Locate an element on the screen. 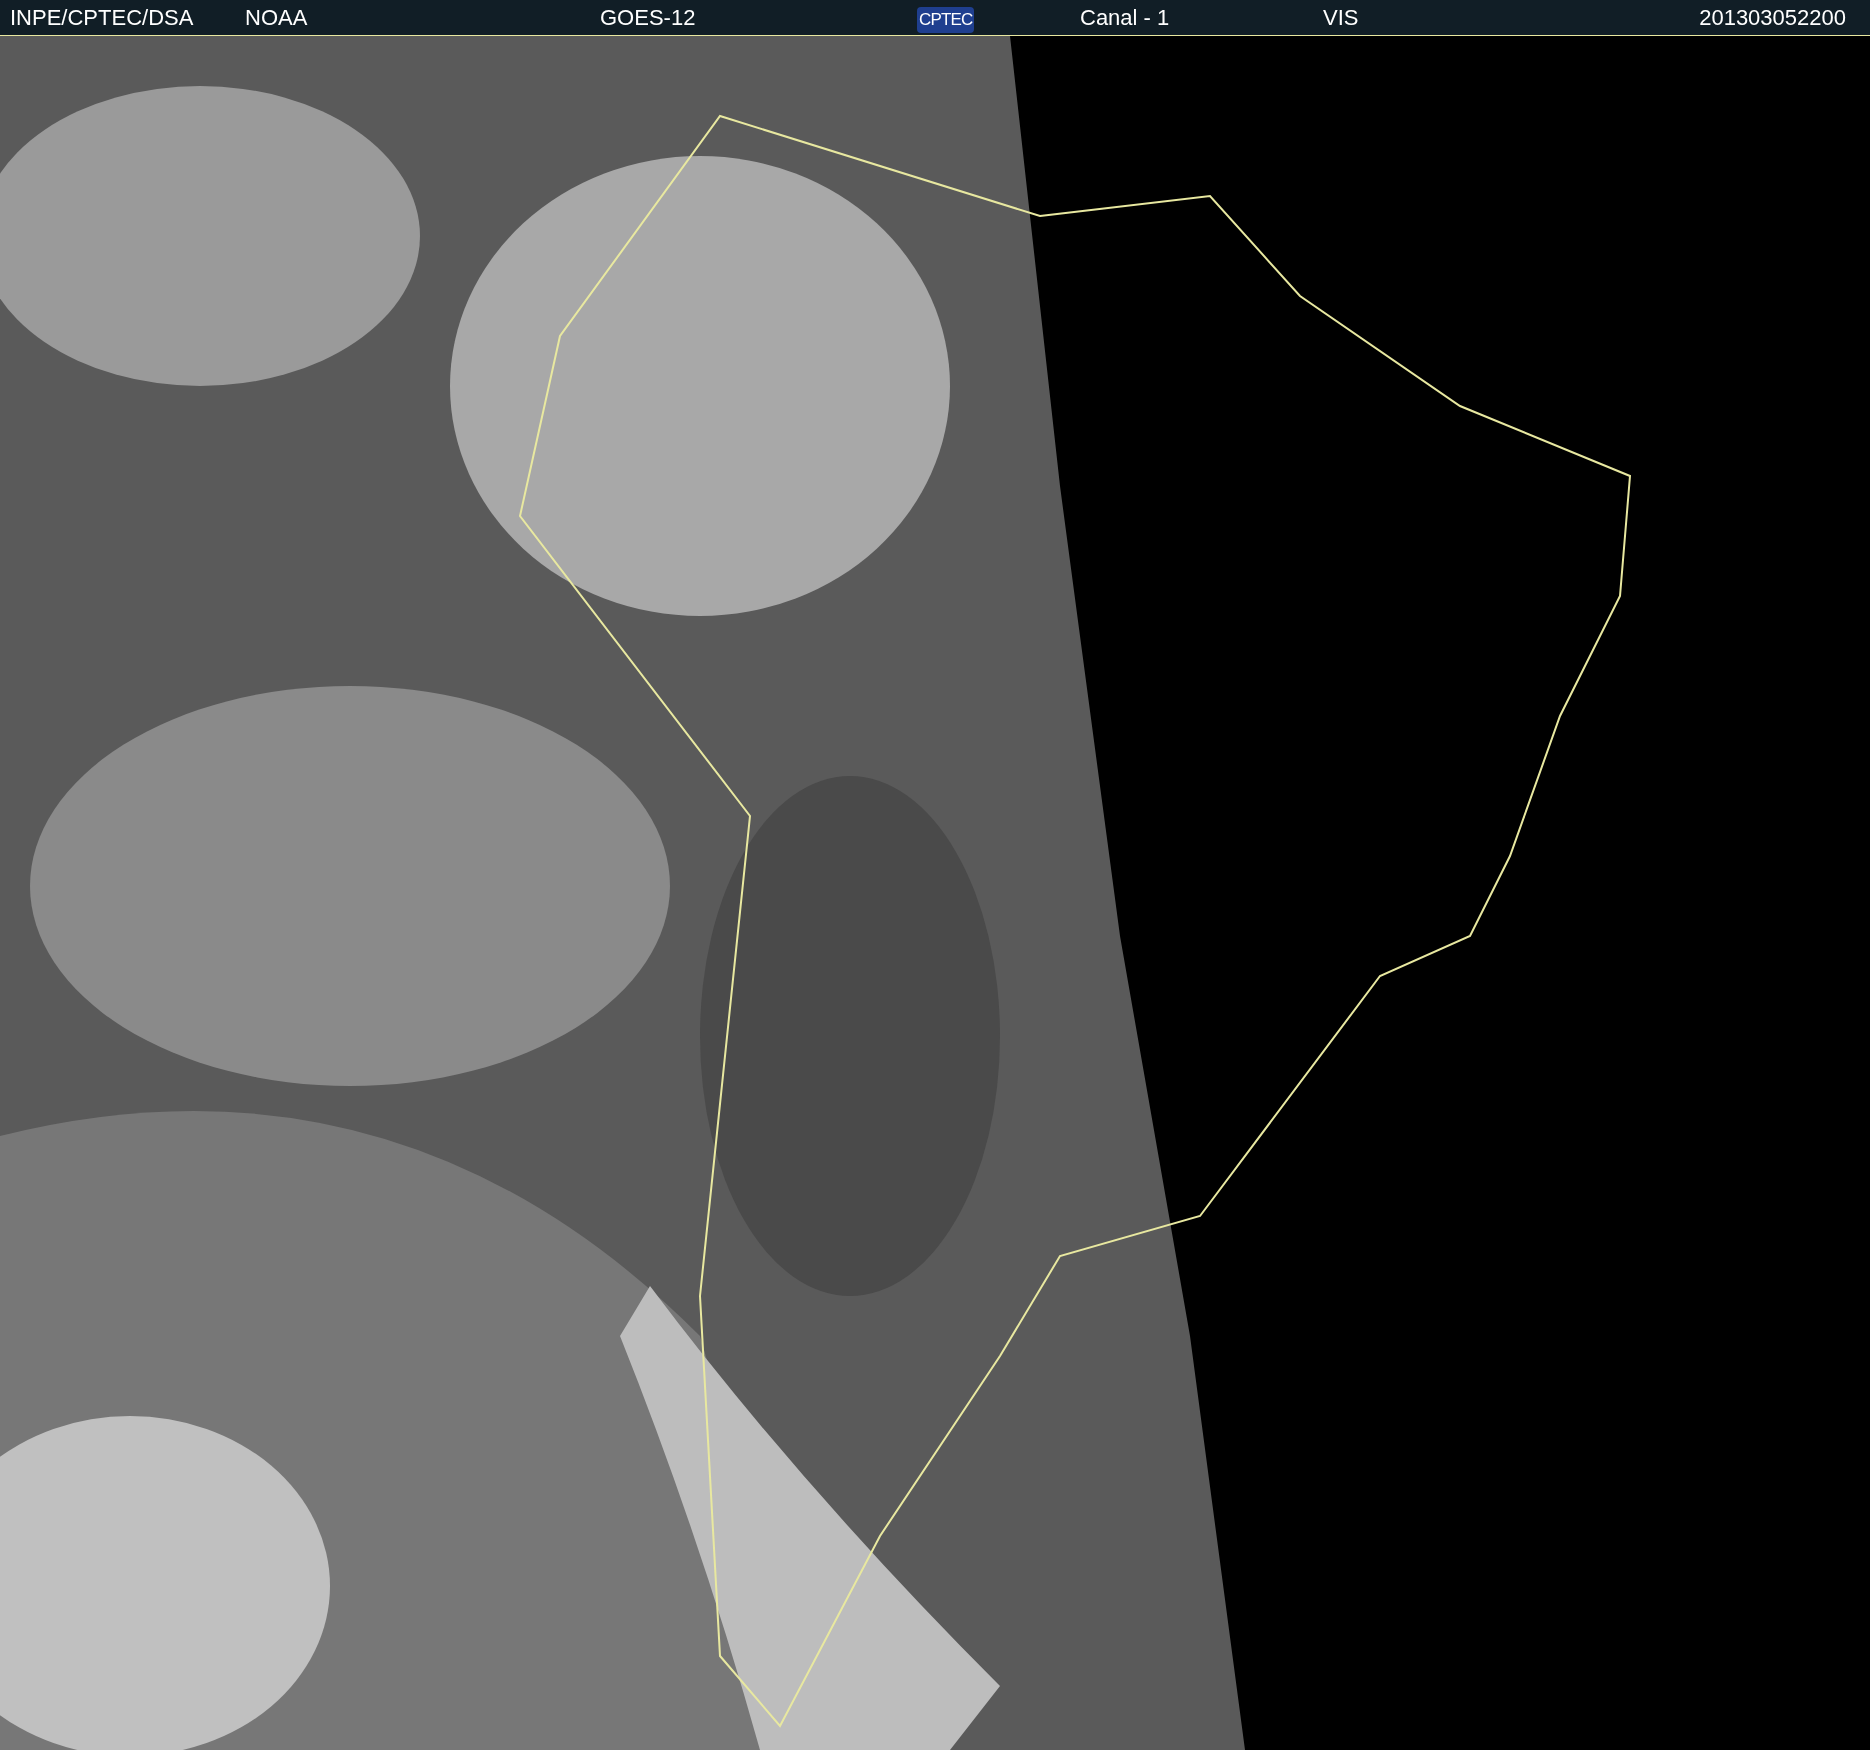 Image resolution: width=1870 pixels, height=1750 pixels. logo: CPTEC is located at coordinates (946, 20).